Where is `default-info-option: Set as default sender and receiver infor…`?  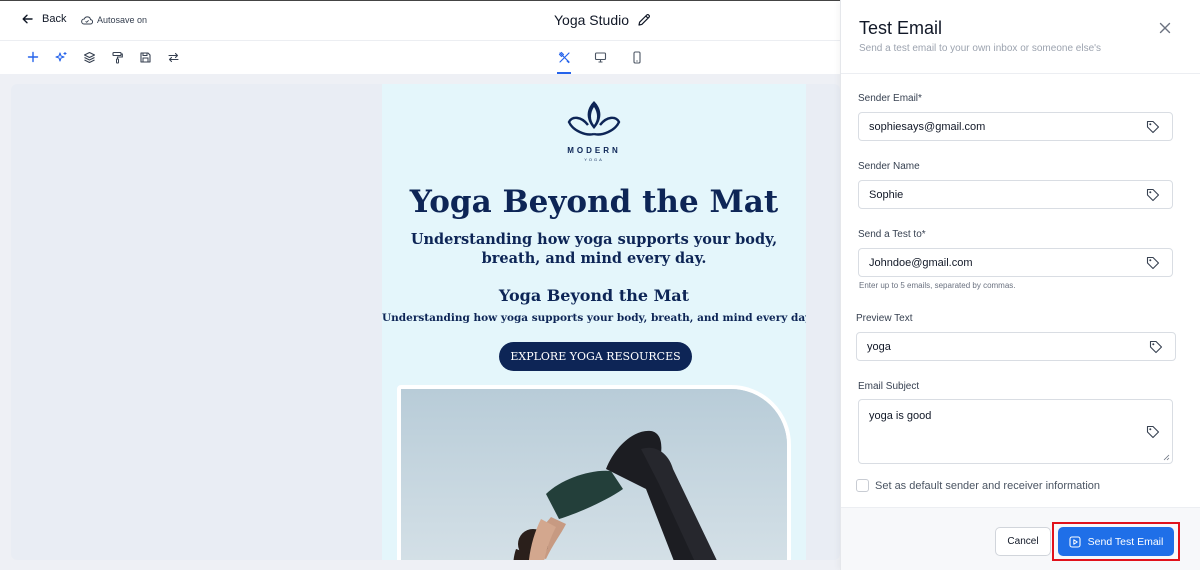
default-info-option: Set as default sender and receiver infor… is located at coordinates (978, 485).